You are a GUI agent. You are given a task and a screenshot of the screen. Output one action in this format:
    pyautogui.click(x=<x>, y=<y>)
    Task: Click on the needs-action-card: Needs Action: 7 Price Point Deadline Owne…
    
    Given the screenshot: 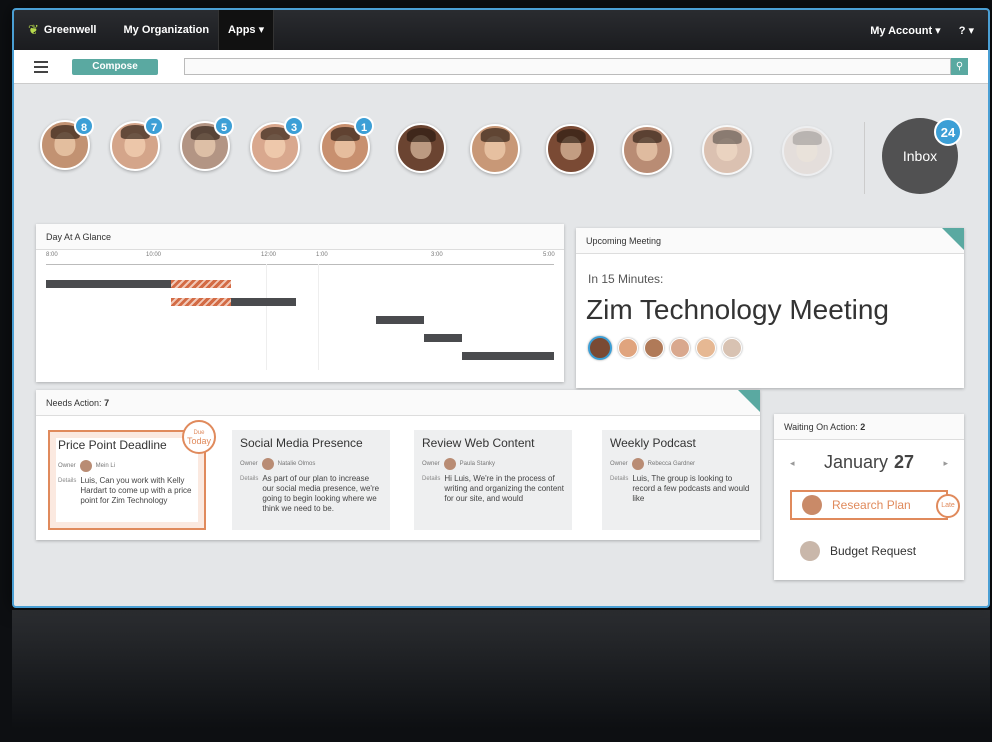 What is the action you would take?
    pyautogui.click(x=398, y=465)
    